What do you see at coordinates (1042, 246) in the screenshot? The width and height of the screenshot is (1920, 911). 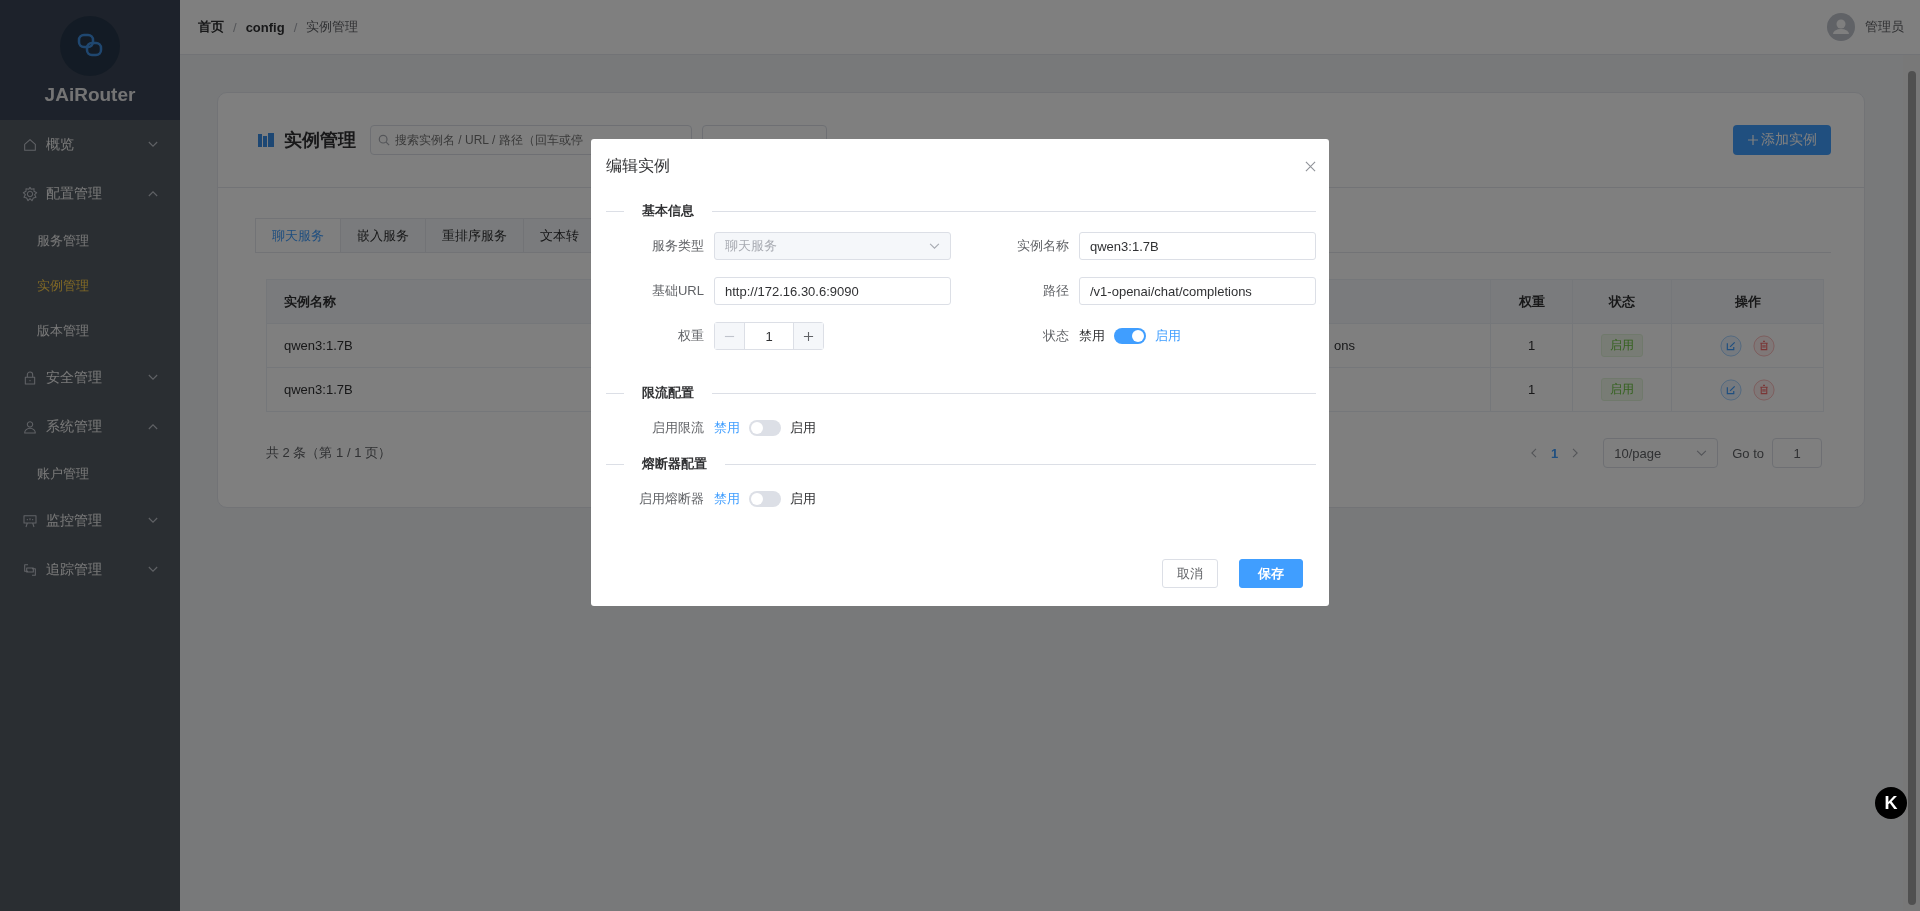 I see `field-label: 实例名称` at bounding box center [1042, 246].